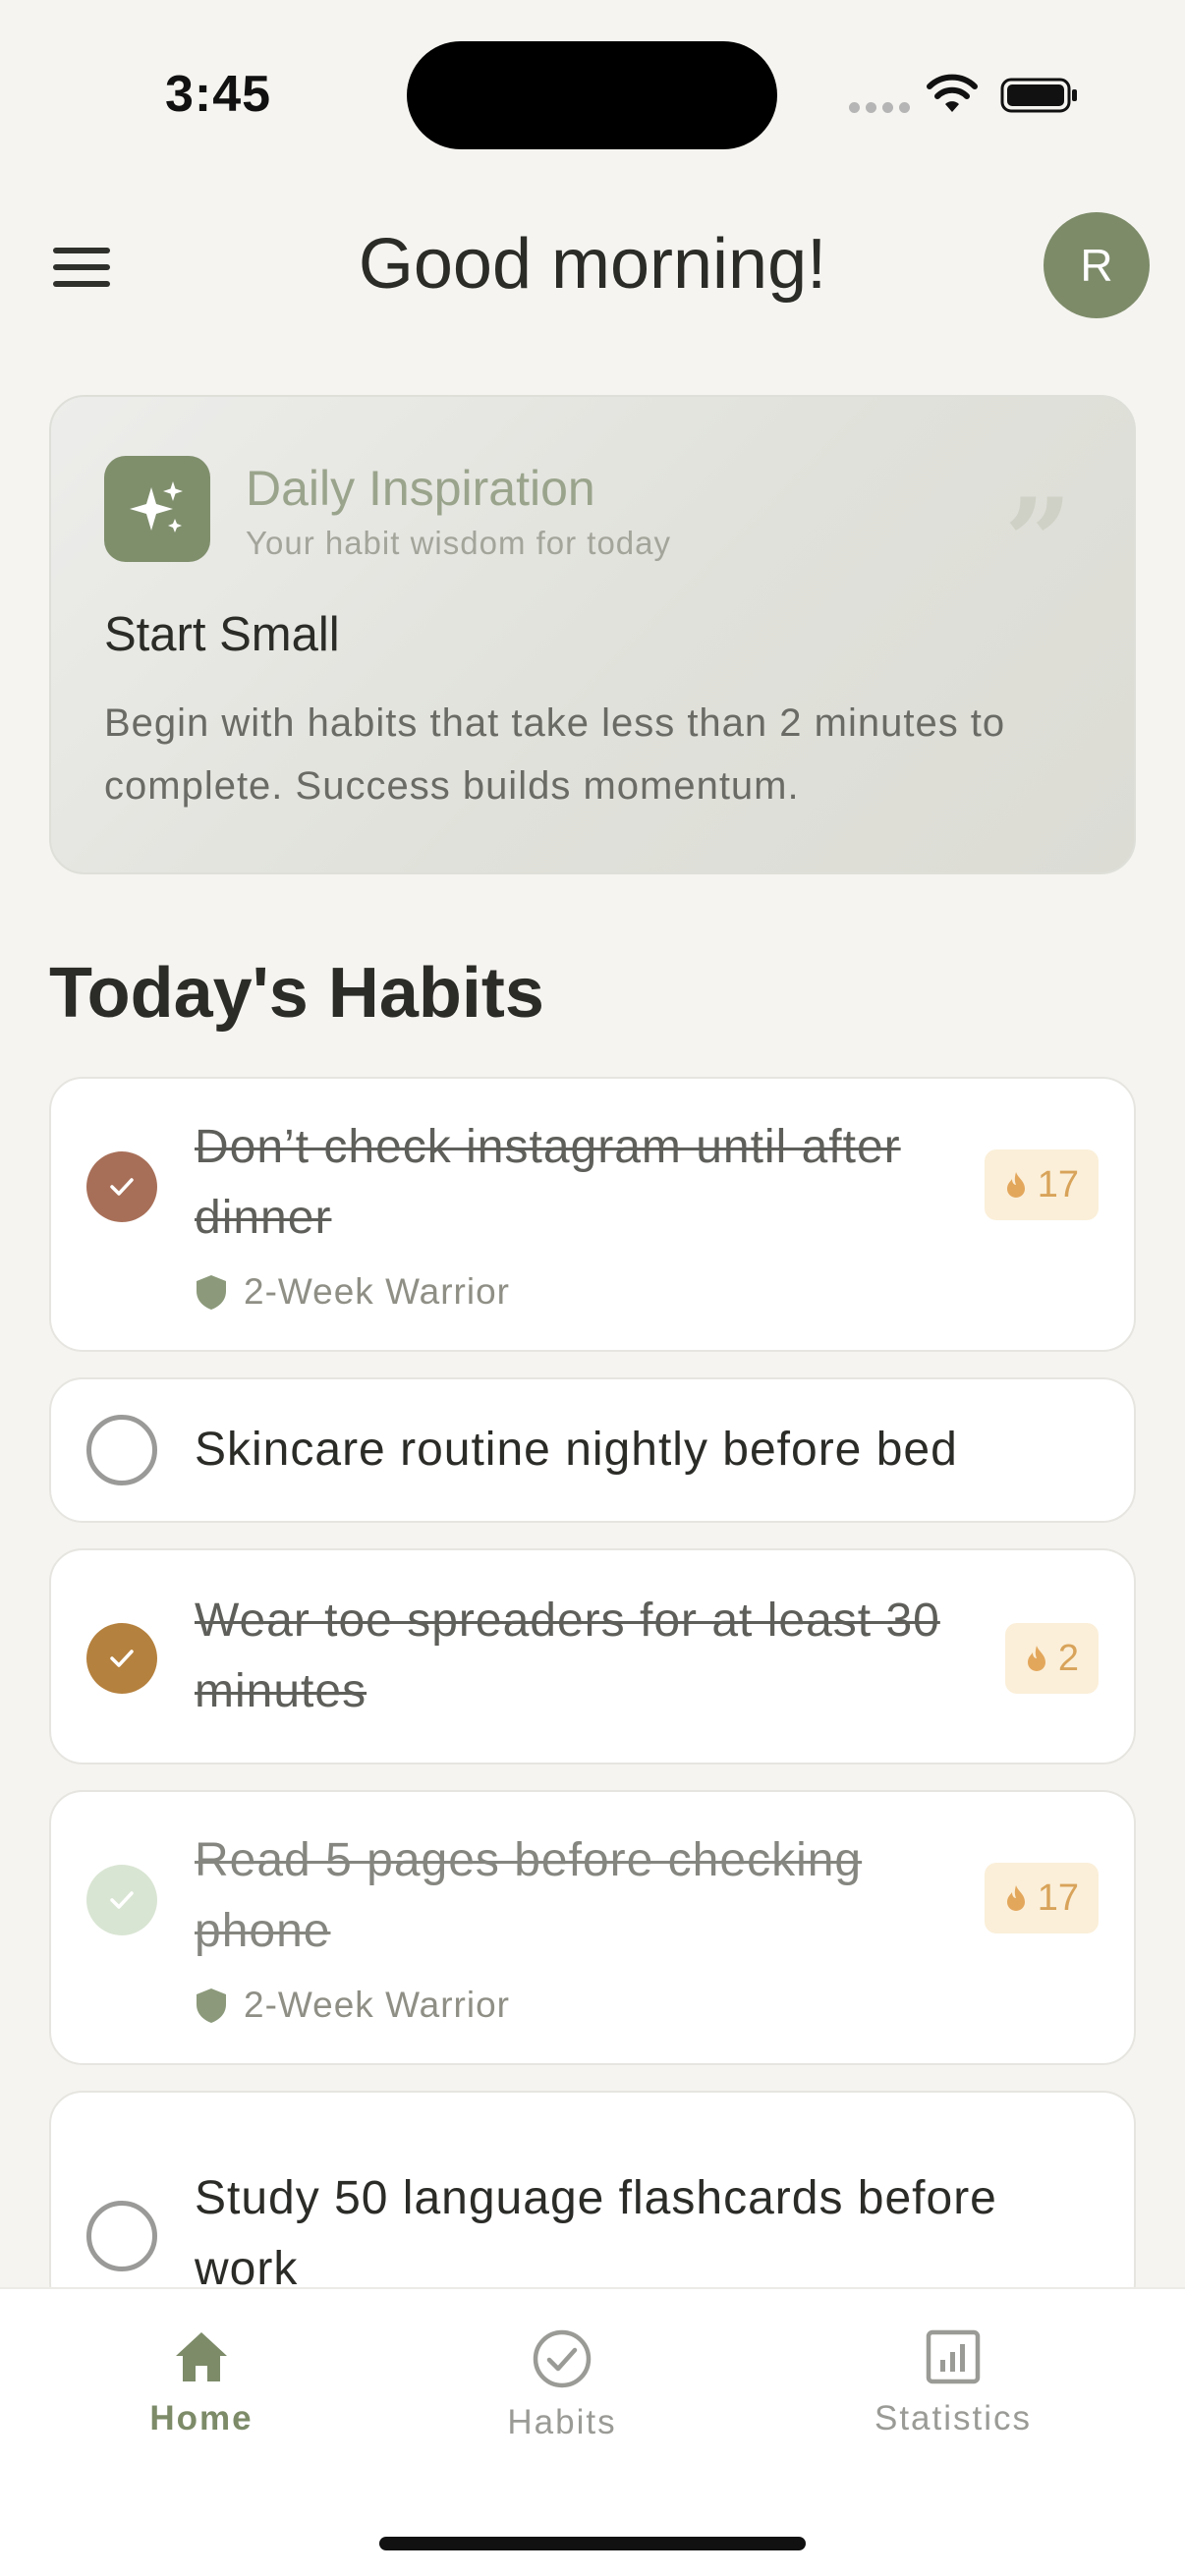  What do you see at coordinates (421, 488) in the screenshot?
I see `inspiration-title: Daily Inspiration` at bounding box center [421, 488].